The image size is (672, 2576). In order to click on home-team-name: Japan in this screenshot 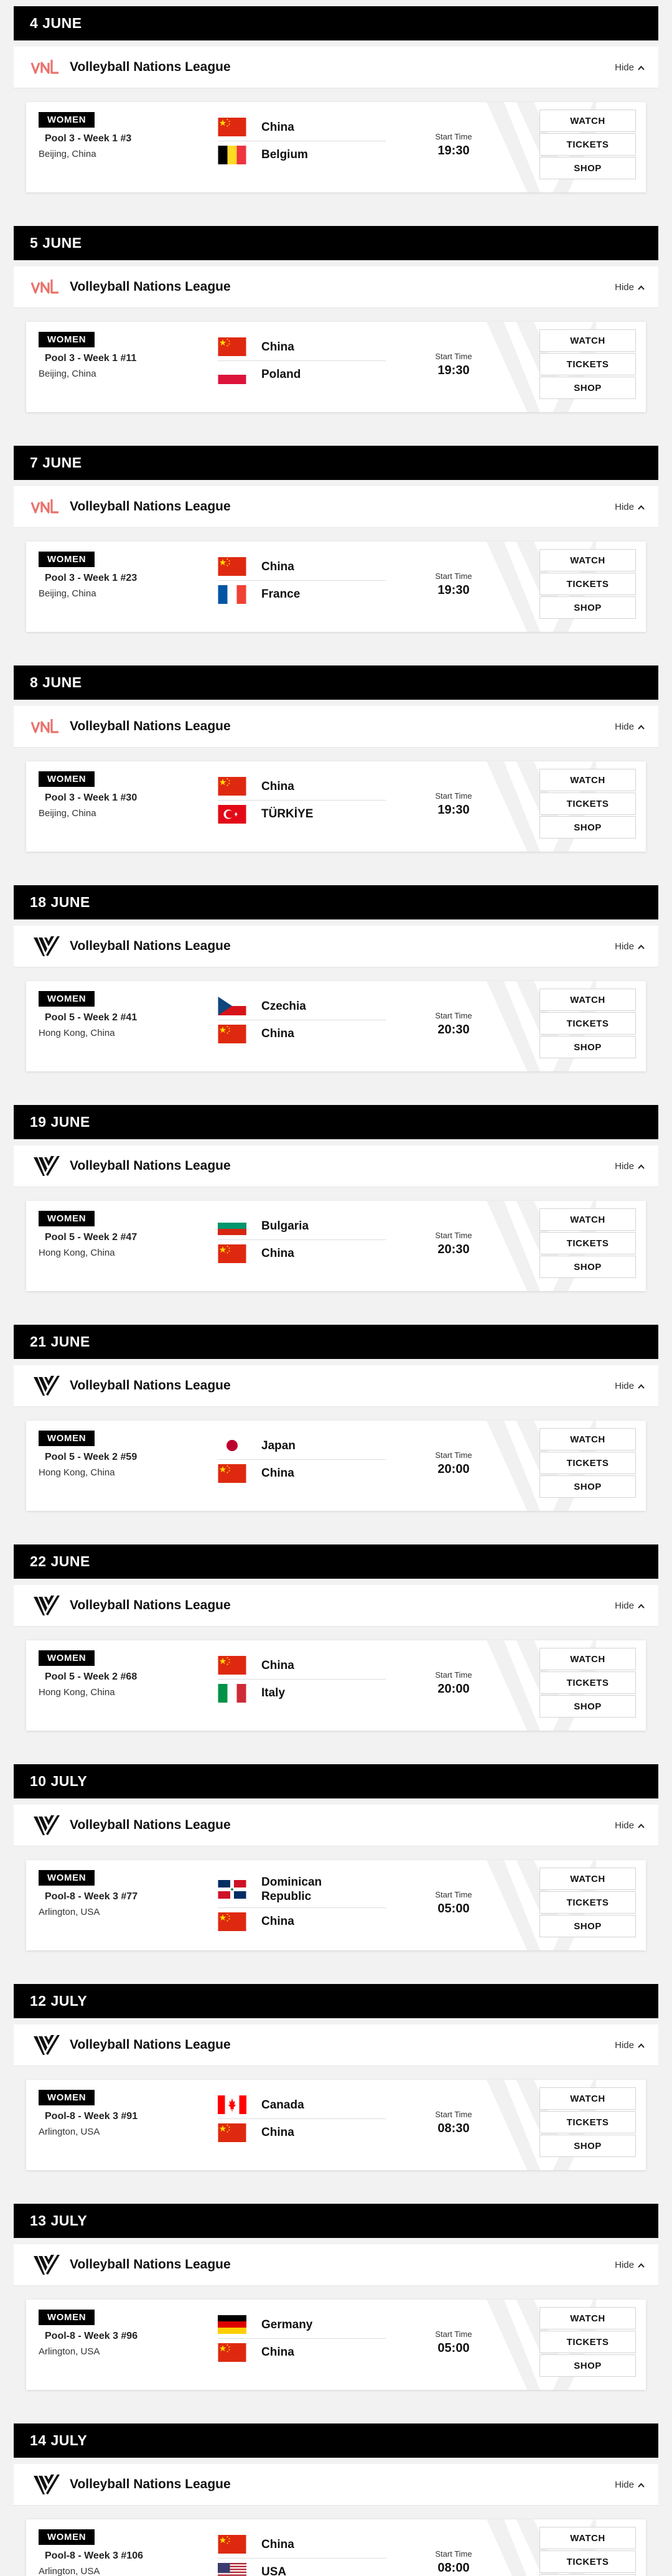, I will do `click(278, 1445)`.